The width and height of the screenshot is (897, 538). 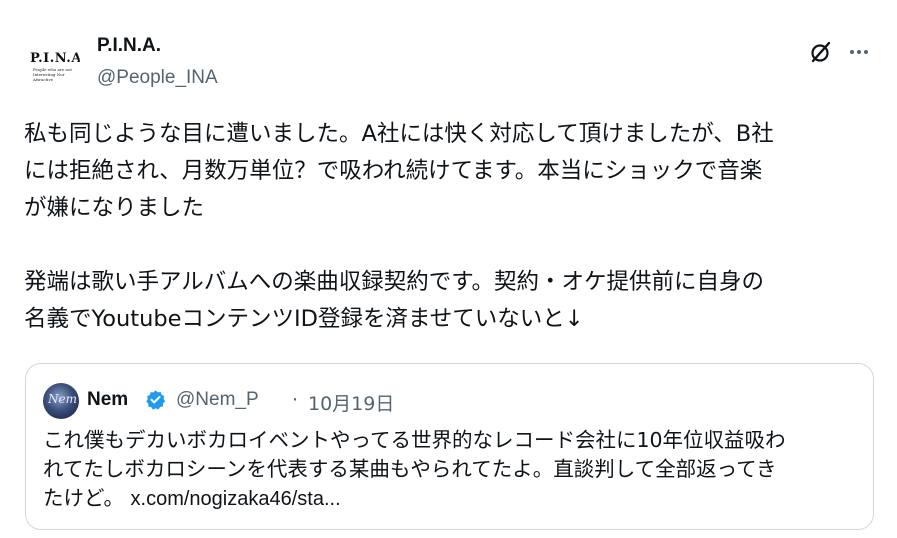 I want to click on tweet-blank-line, so click(x=449, y=245).